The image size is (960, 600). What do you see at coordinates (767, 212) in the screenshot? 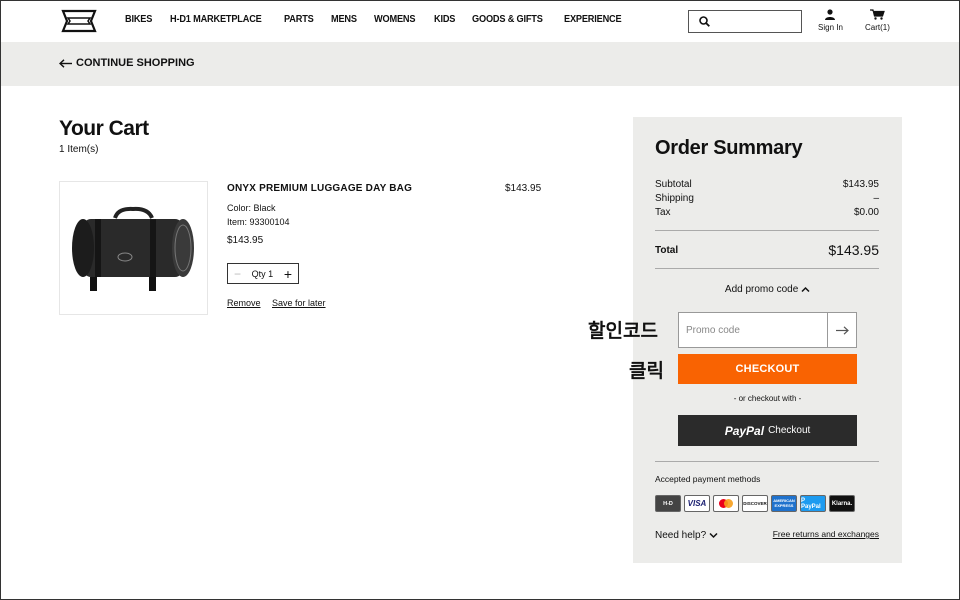
I see `tax-row: Tax $0.00` at bounding box center [767, 212].